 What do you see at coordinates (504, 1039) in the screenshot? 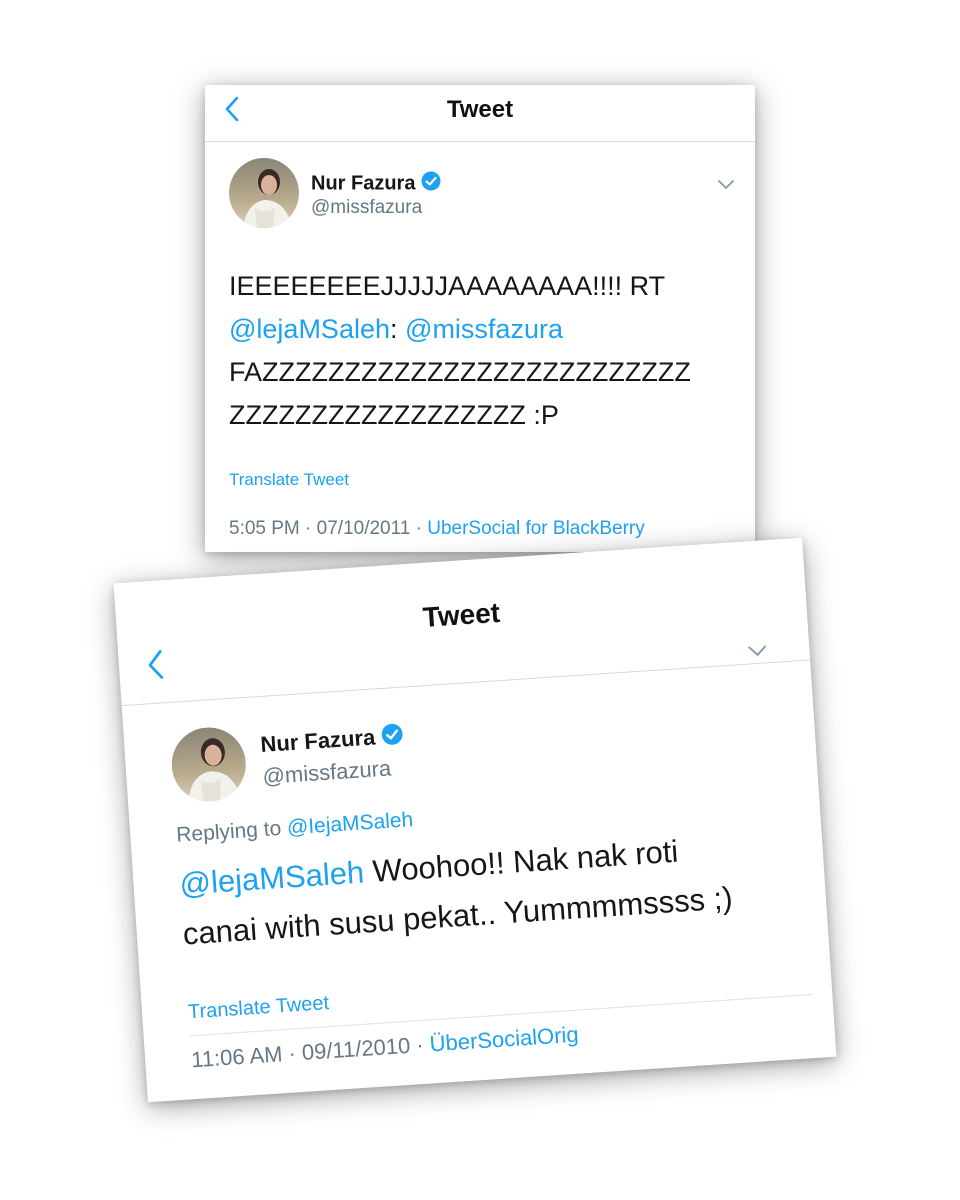
I see `tweet-source-link: ÜberSocialOrig` at bounding box center [504, 1039].